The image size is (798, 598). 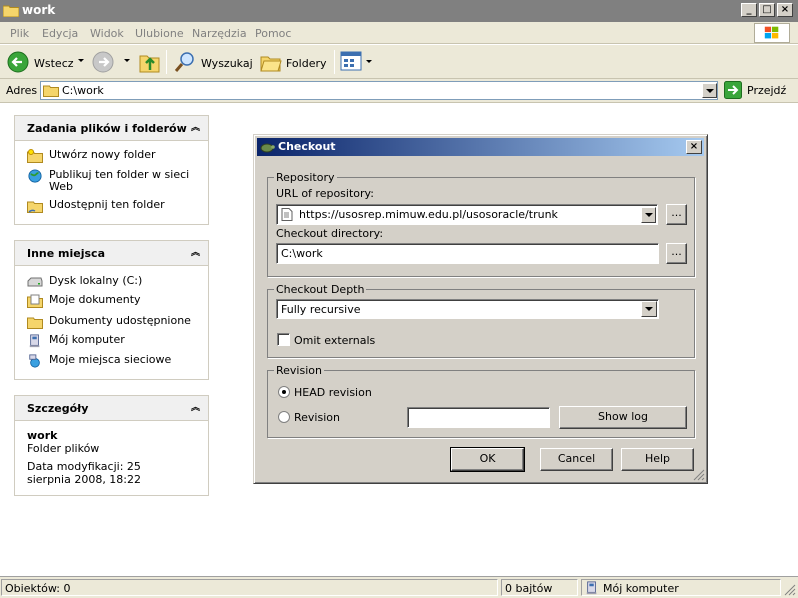 What do you see at coordinates (110, 359) in the screenshot?
I see `place-label: Moje miejsca sieciowe` at bounding box center [110, 359].